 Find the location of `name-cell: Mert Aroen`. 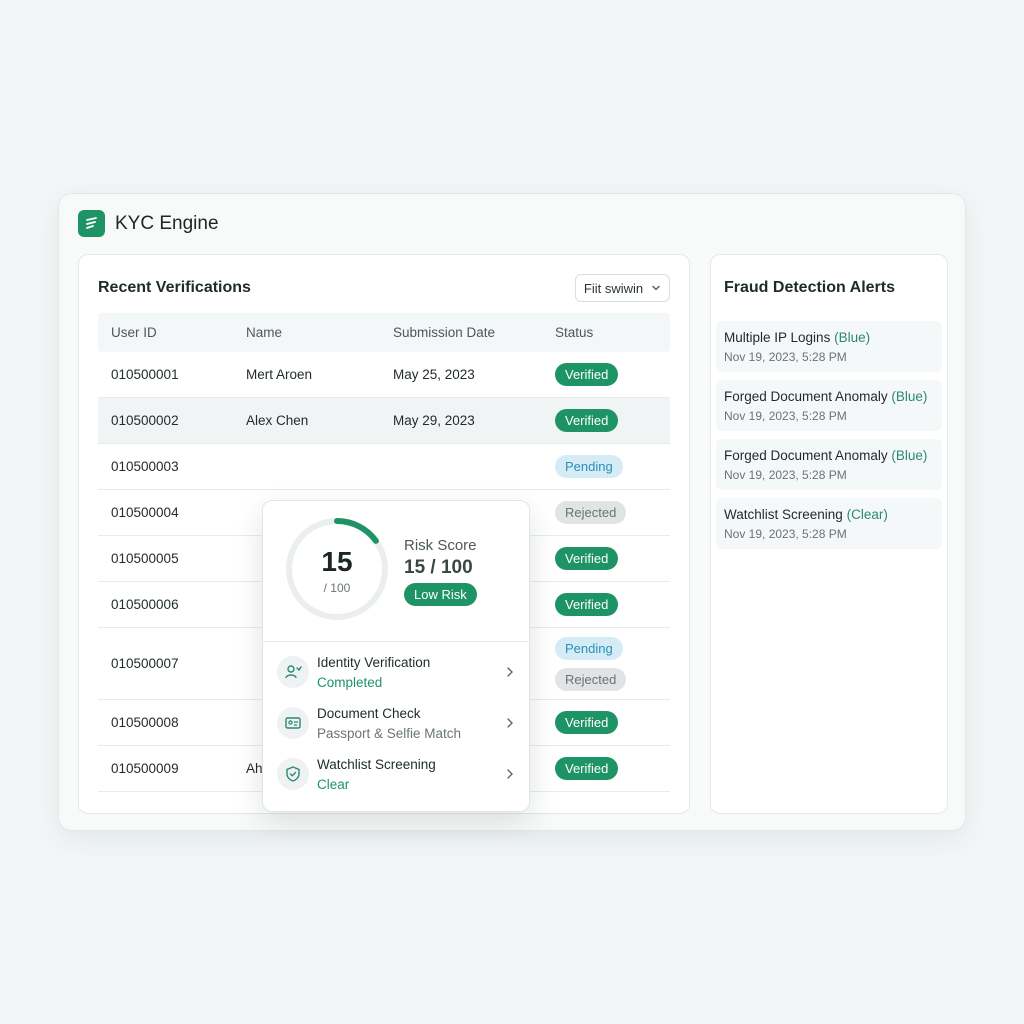

name-cell: Mert Aroen is located at coordinates (279, 374).